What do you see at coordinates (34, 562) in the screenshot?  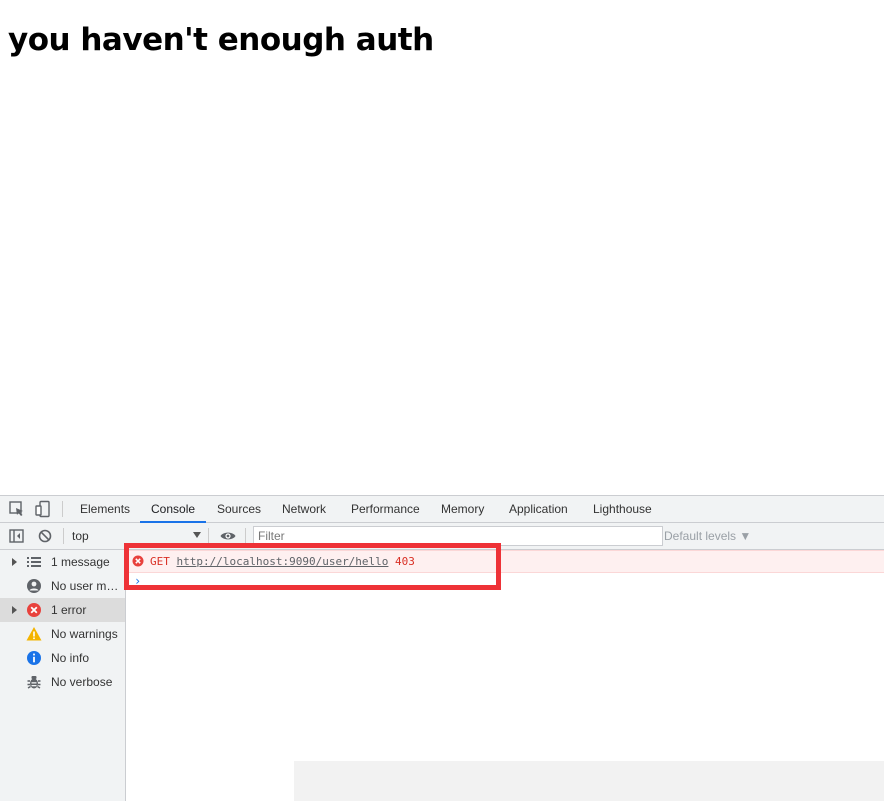 I see `list-icon` at bounding box center [34, 562].